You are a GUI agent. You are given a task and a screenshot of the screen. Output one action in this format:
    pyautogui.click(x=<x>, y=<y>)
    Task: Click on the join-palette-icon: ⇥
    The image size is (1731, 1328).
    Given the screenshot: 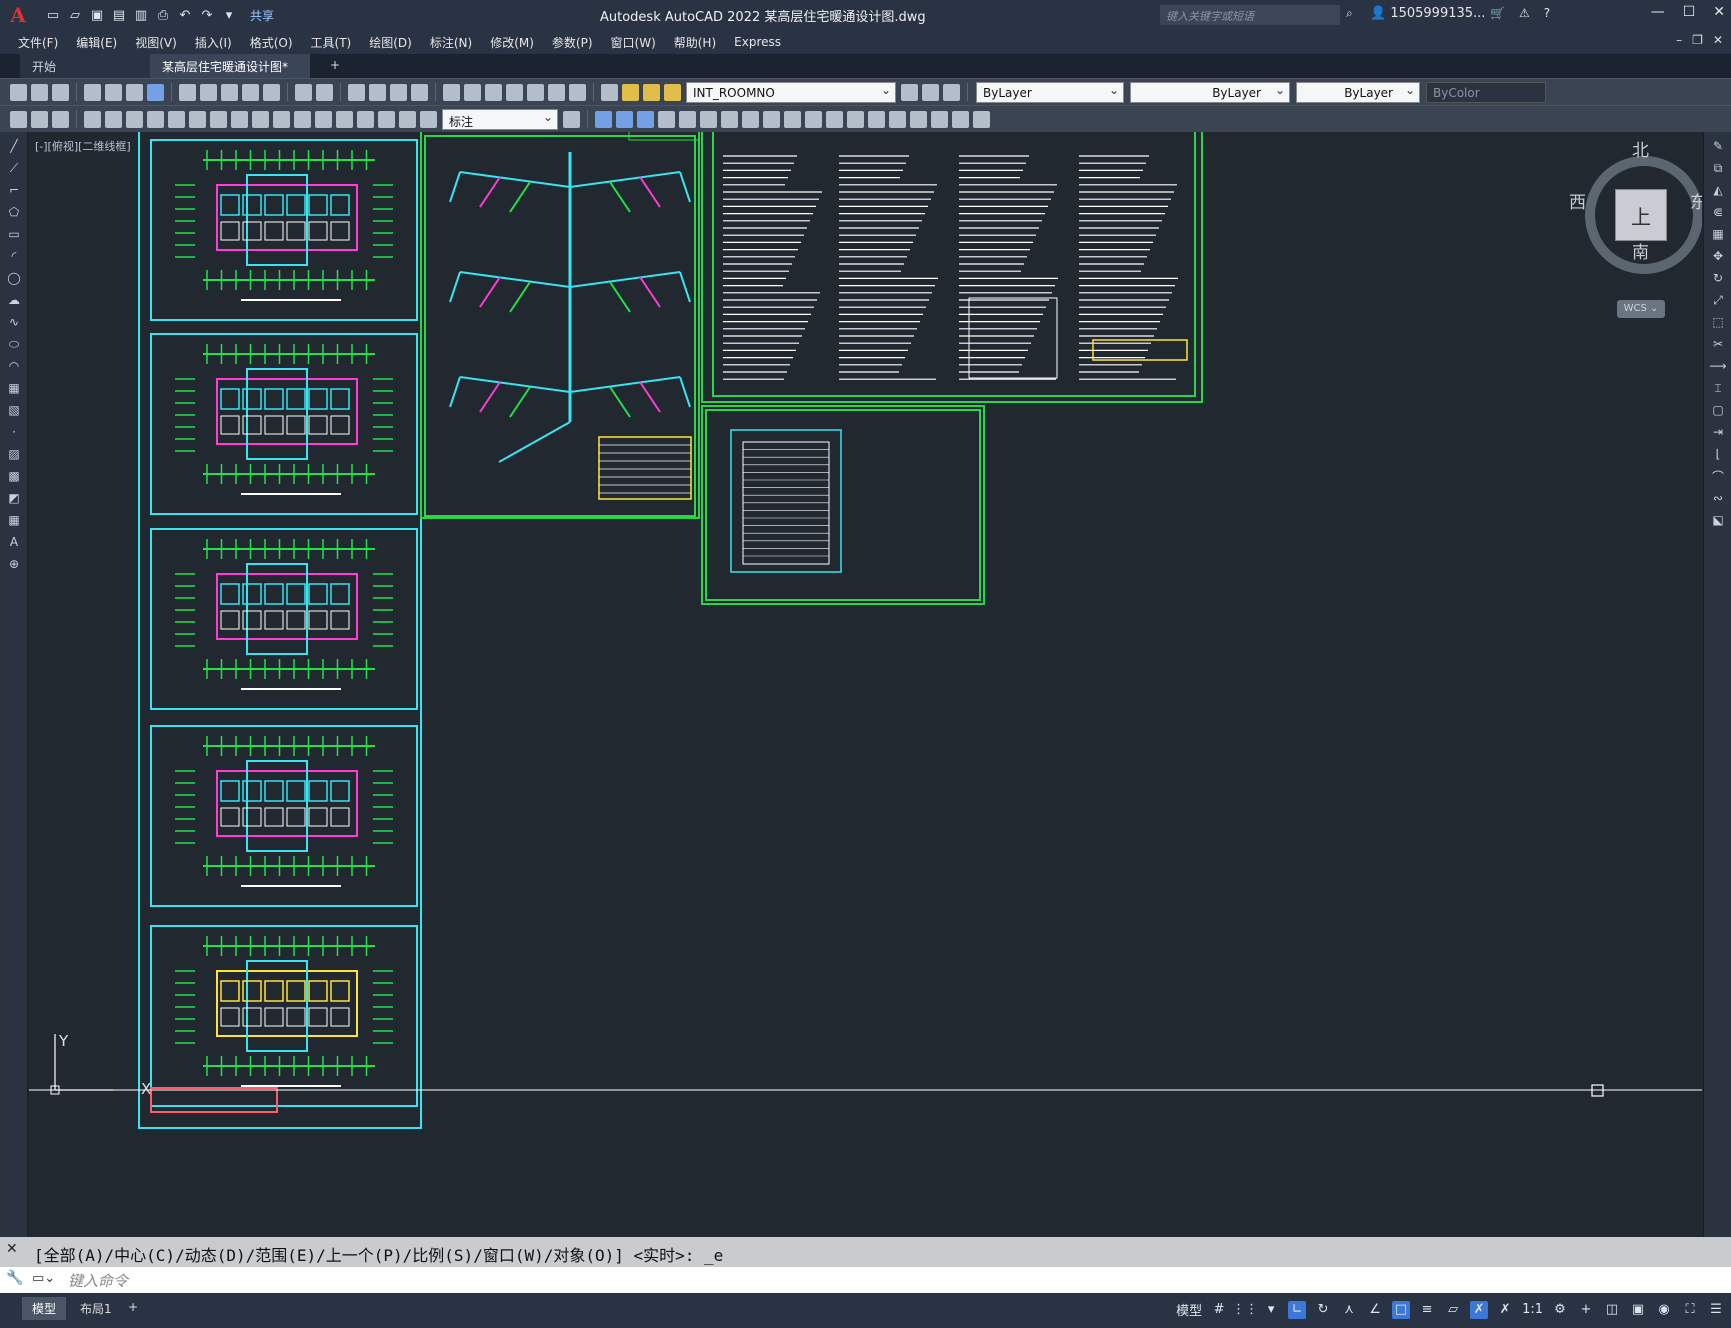 What is the action you would take?
    pyautogui.click(x=1718, y=432)
    